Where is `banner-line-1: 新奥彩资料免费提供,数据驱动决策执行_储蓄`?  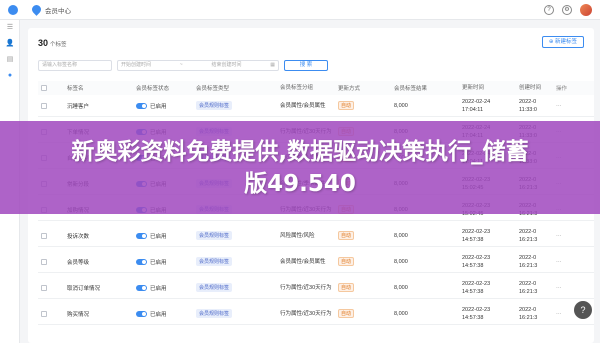 banner-line-1: 新奥彩资料免费提供,数据驱动决策执行_储蓄 is located at coordinates (300, 151).